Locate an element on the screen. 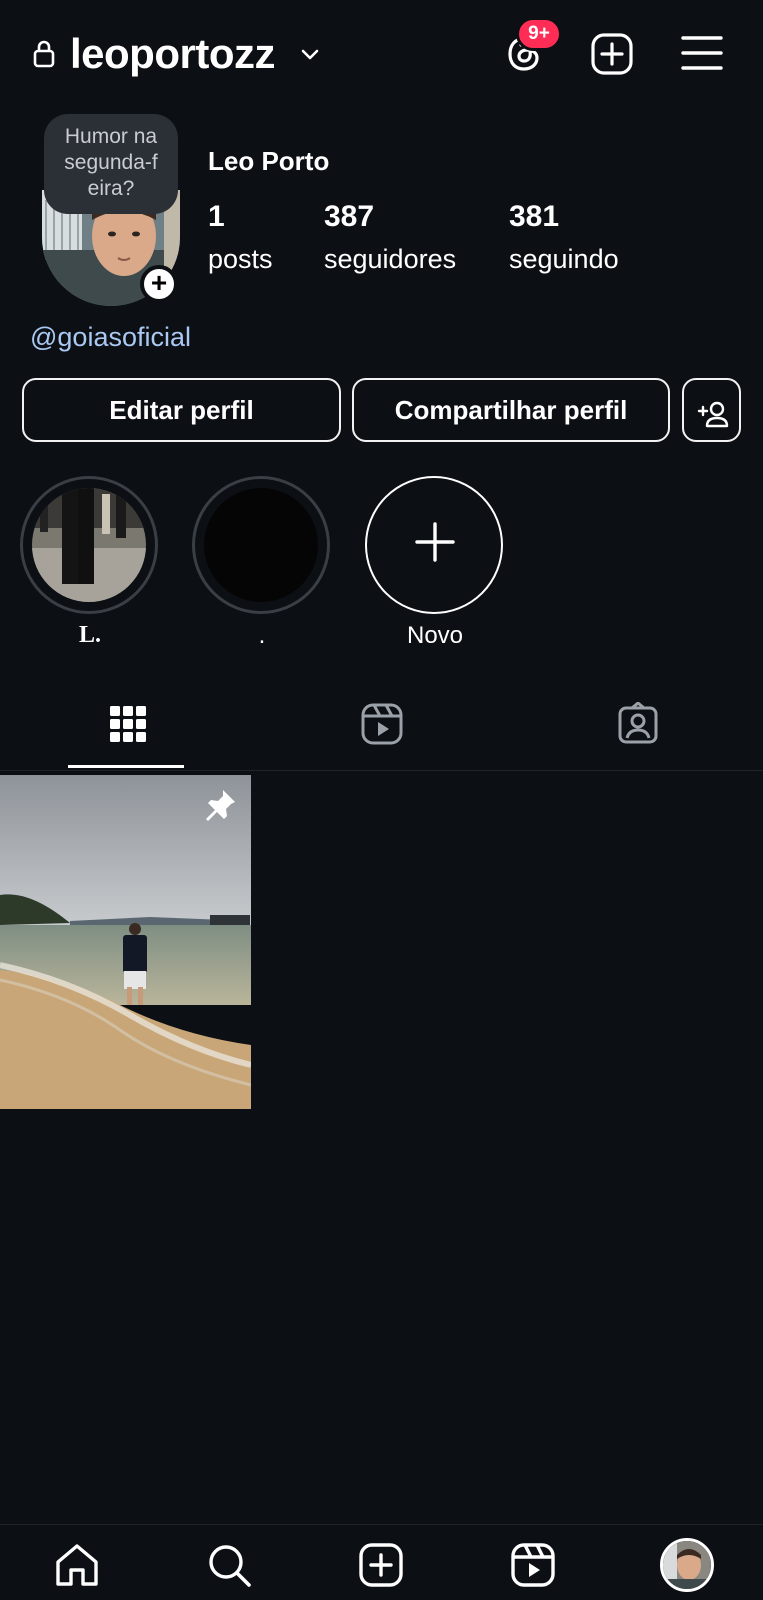 The height and width of the screenshot is (1600, 763). highlight-dot is located at coordinates (261, 545).